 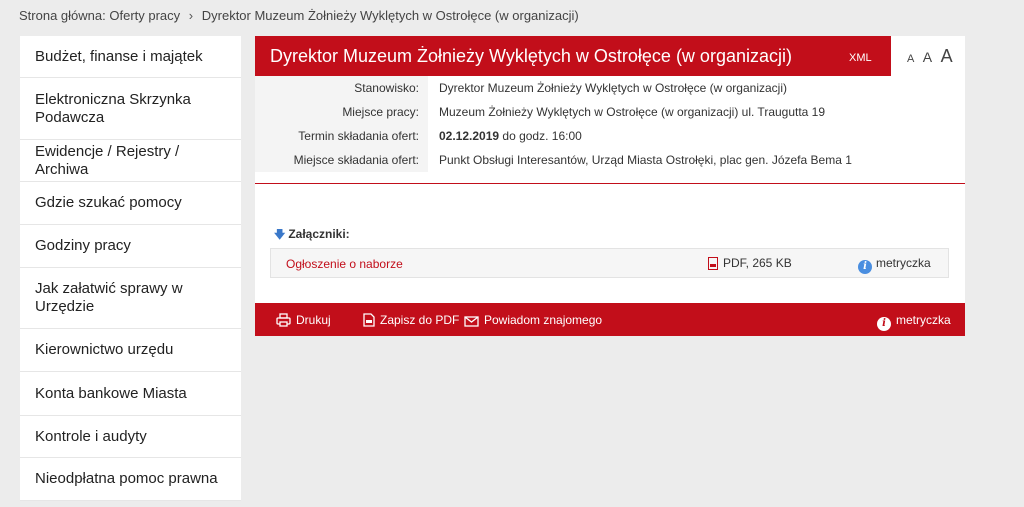 I want to click on breadcrumb-home-link: Strona główna:, so click(x=62, y=15).